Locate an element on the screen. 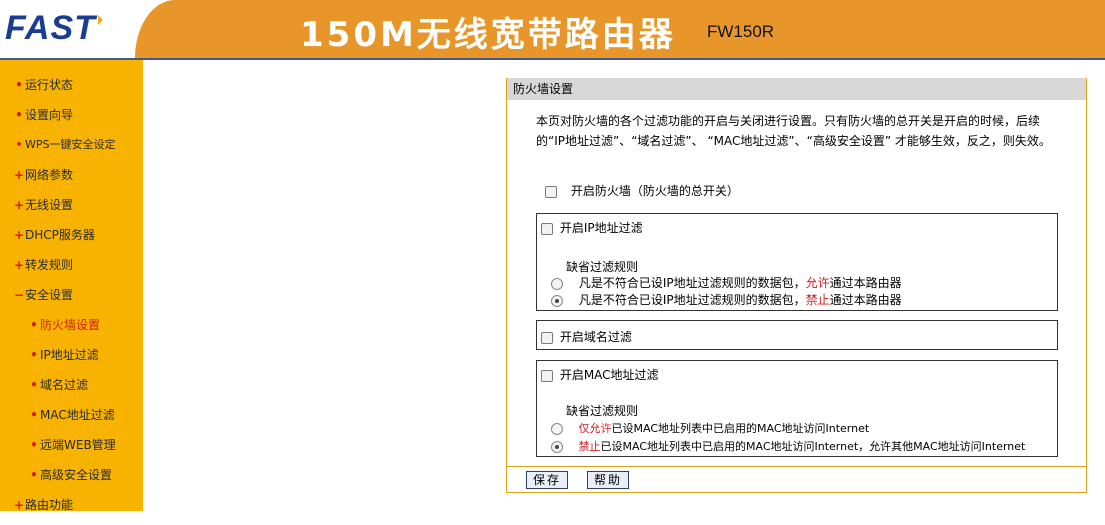  sidebar-item-ip-filter: • IP地址过滤 is located at coordinates (99, 360).